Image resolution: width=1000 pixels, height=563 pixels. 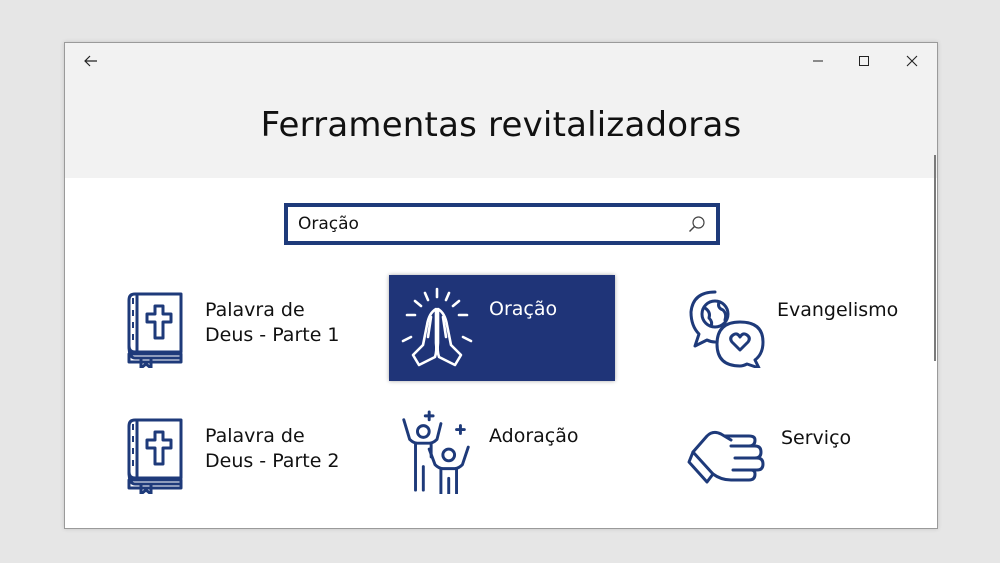 I want to click on close-icon, so click(x=912, y=61).